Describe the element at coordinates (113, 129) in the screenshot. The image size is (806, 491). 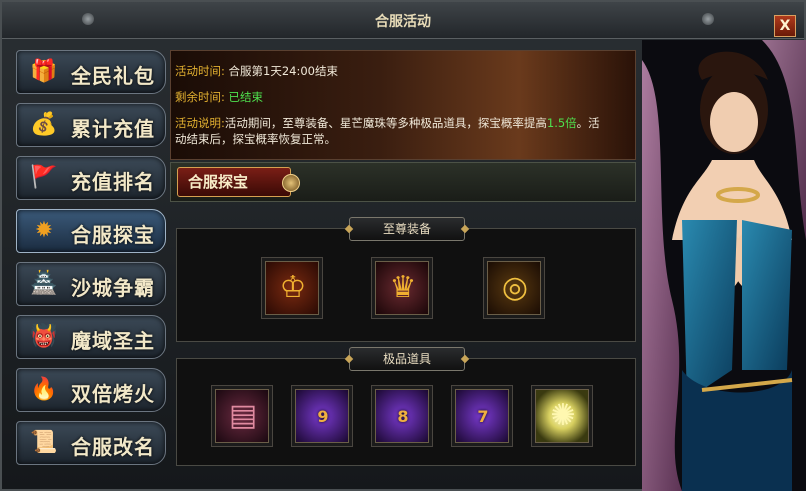
I see `sidebar-item-label: 累计充值` at that location.